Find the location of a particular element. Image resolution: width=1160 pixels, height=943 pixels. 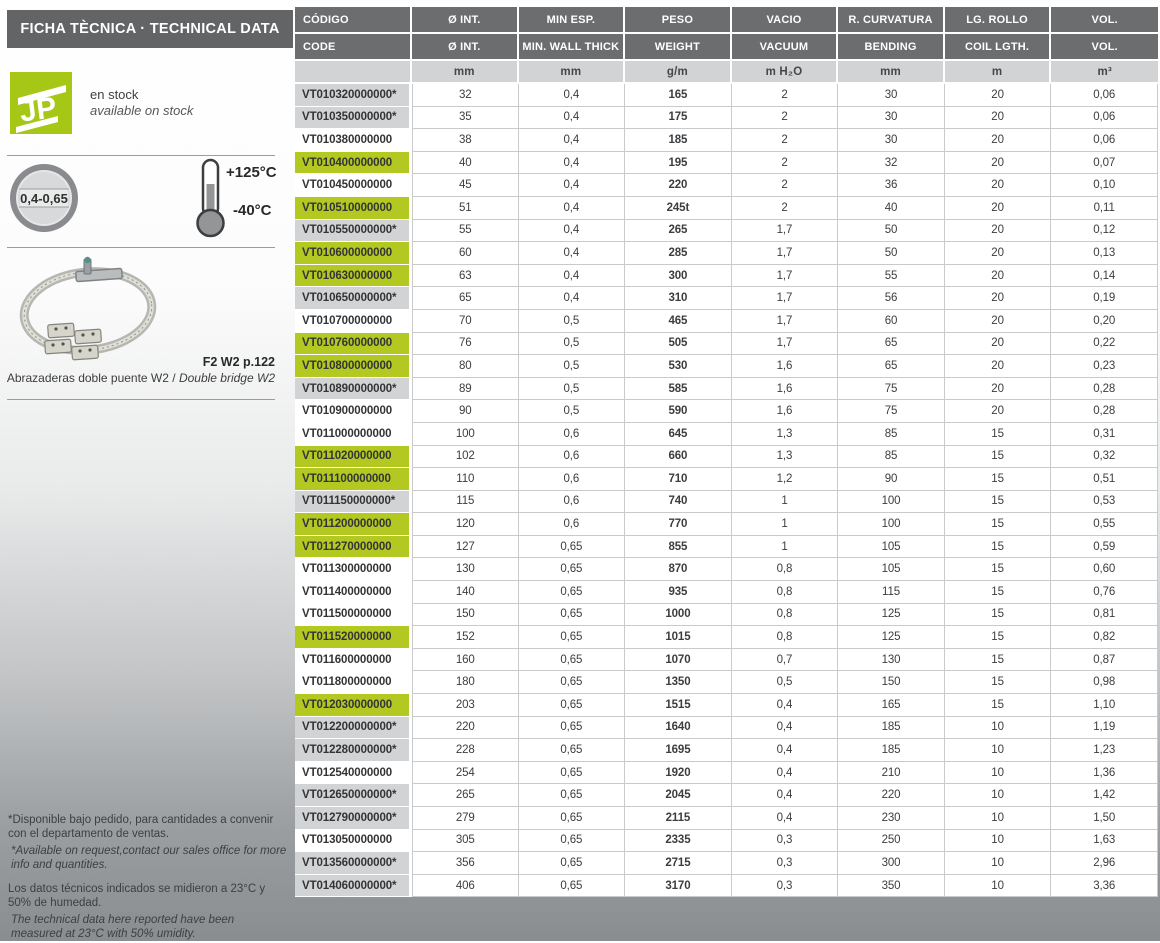

table-row: VT010900000000 90 0,5 590 1,6 75 20 0,28 is located at coordinates (726, 411).